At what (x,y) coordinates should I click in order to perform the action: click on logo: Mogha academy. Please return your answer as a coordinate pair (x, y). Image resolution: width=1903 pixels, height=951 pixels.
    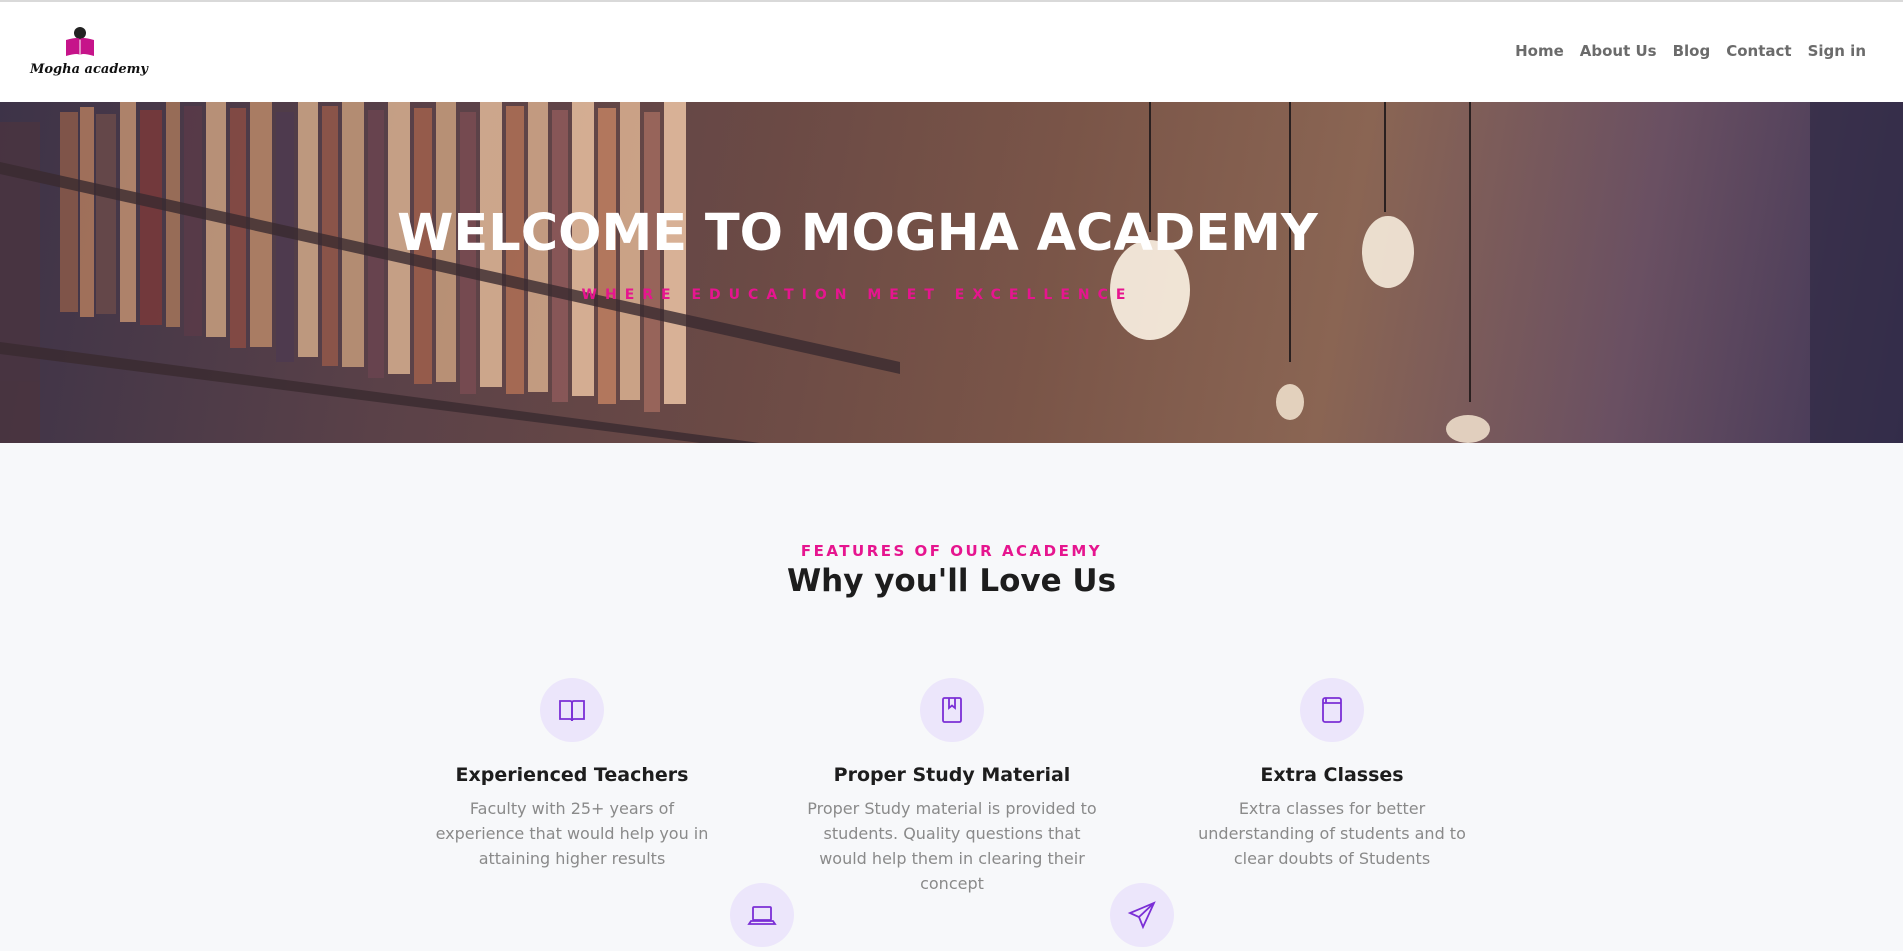
    Looking at the image, I should click on (88, 54).